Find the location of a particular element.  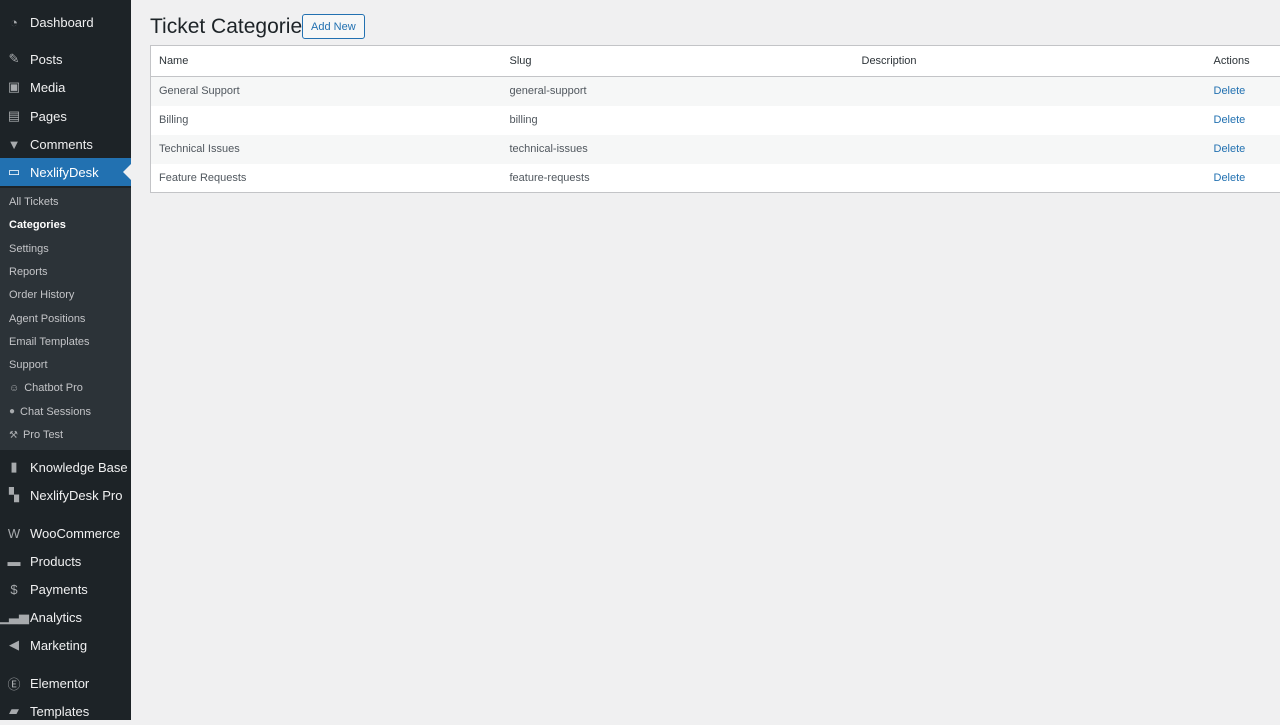

submenu-item-label: All Tickets is located at coordinates (34, 202).